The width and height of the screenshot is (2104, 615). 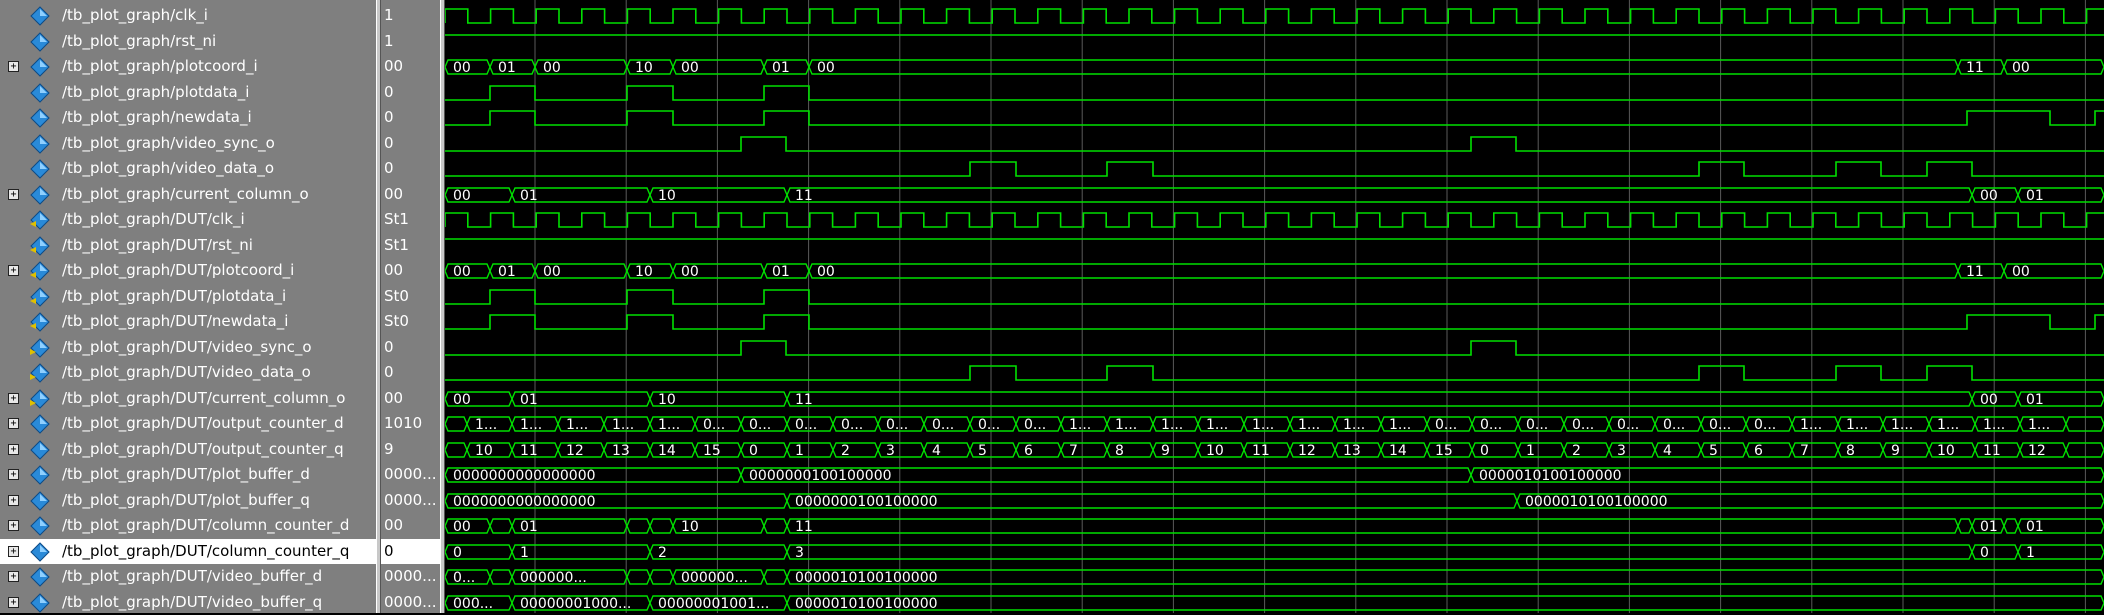 What do you see at coordinates (188, 423) in the screenshot?
I see `signal-row: + /tb_plot_graph/DUT/output_counter_d` at bounding box center [188, 423].